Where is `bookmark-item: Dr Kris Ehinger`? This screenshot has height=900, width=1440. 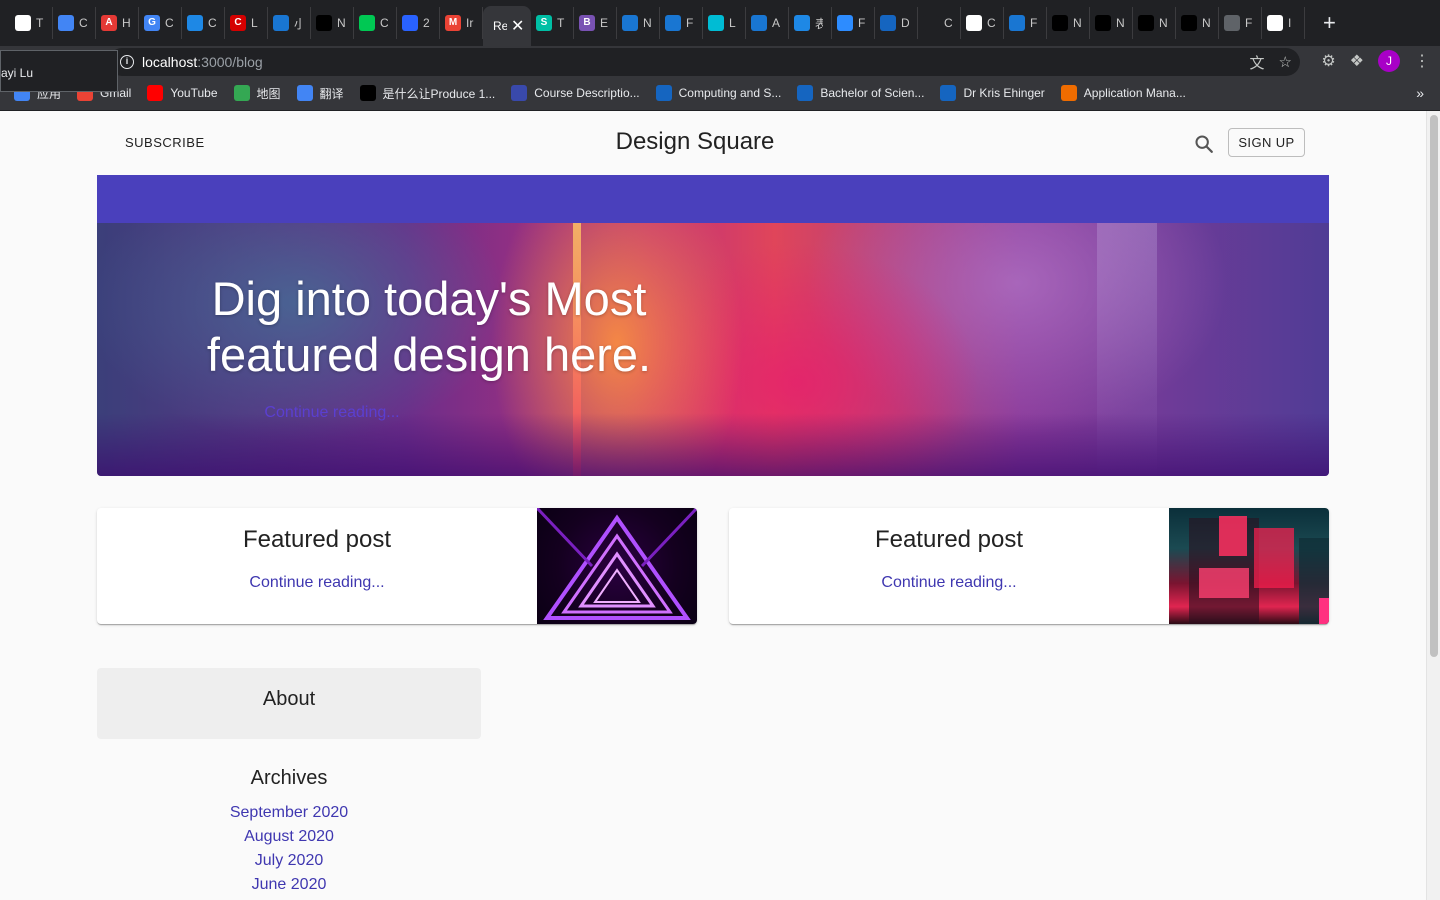
bookmark-item: Dr Kris Ehinger is located at coordinates (992, 93).